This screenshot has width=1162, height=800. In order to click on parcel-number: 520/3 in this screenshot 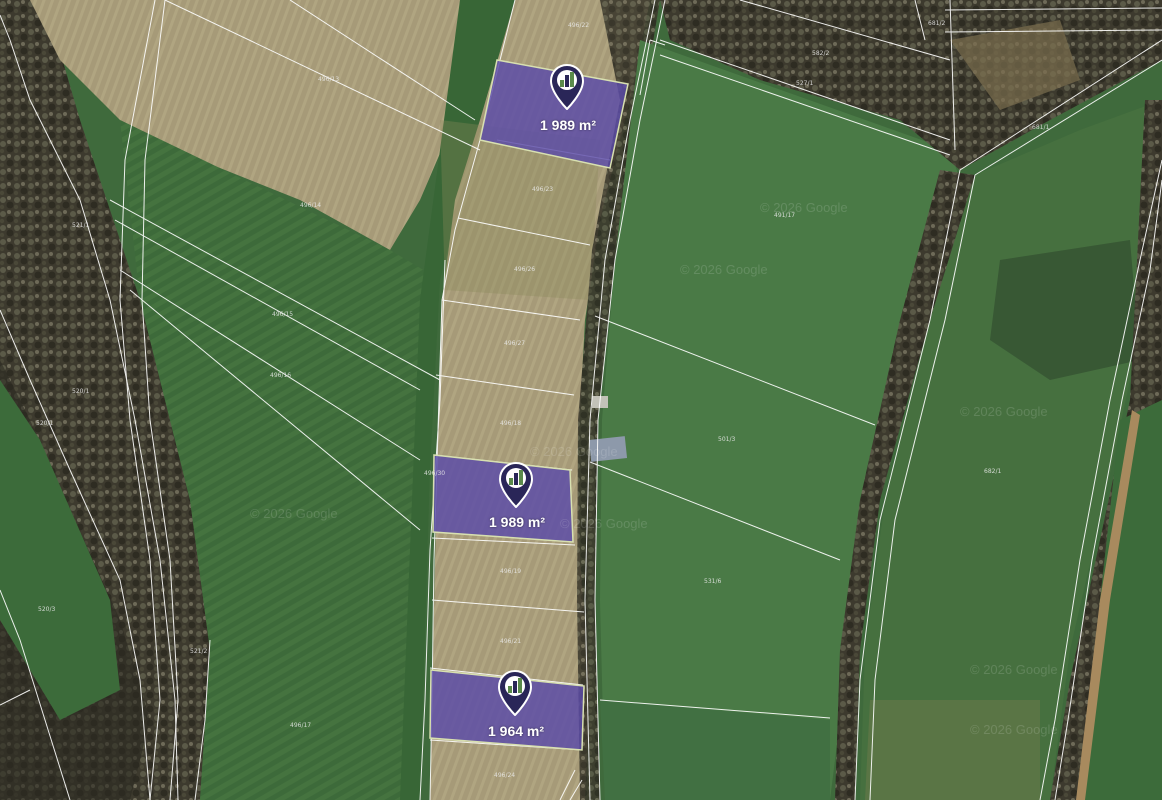, I will do `click(47, 609)`.